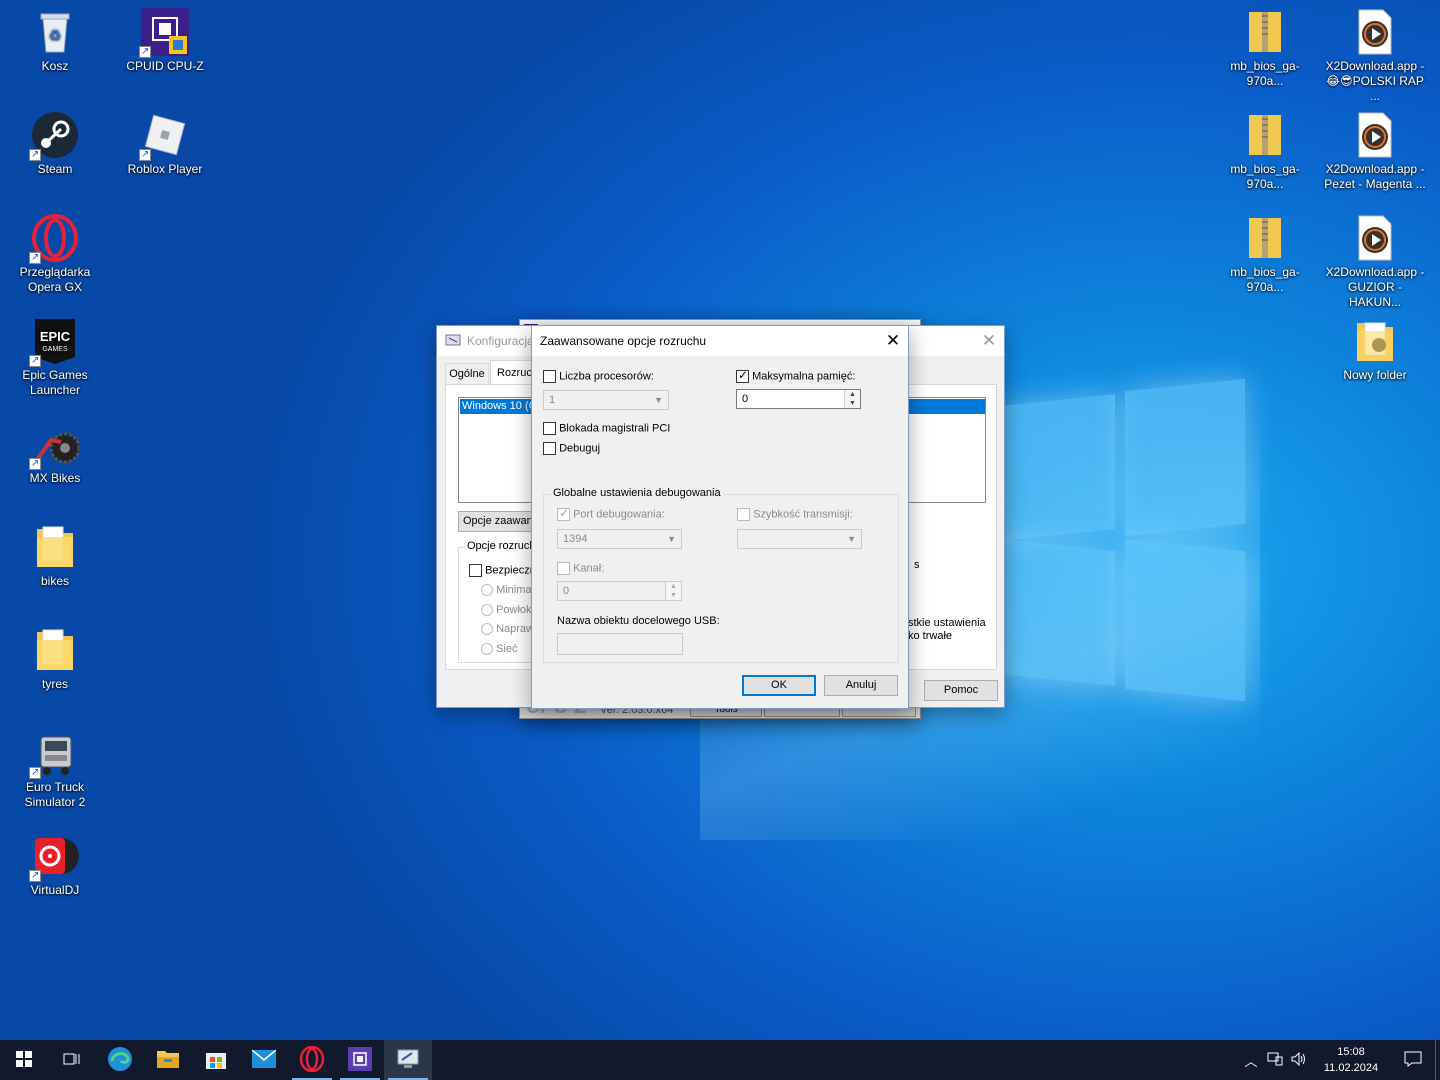  What do you see at coordinates (55, 445) in the screenshot?
I see `mx-bikes-icon` at bounding box center [55, 445].